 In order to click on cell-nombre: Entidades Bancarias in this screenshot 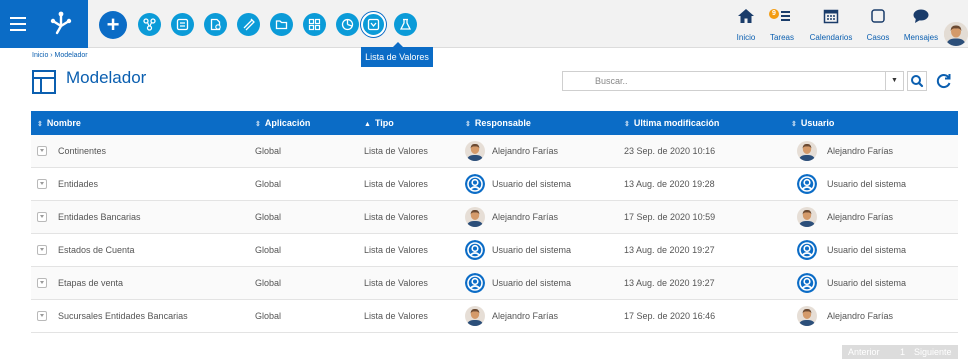, I will do `click(99, 217)`.